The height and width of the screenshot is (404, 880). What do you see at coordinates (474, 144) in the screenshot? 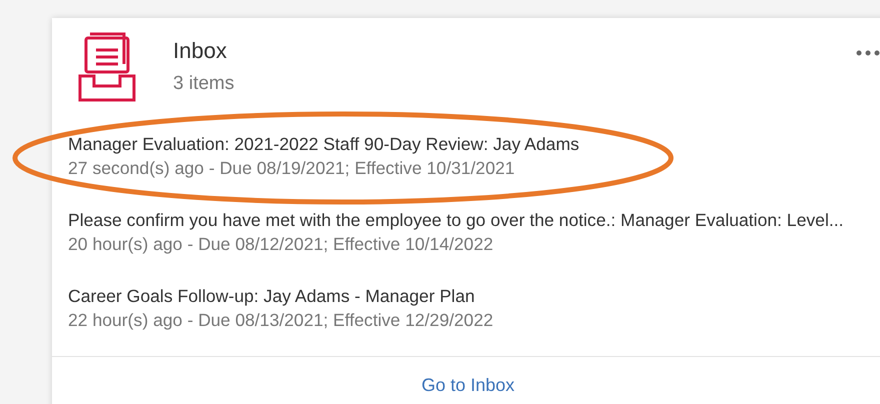
I see `inbox-item-title: Manager Evaluation: 2021-2022 Staff 90-Day Review: Jay Adams` at bounding box center [474, 144].